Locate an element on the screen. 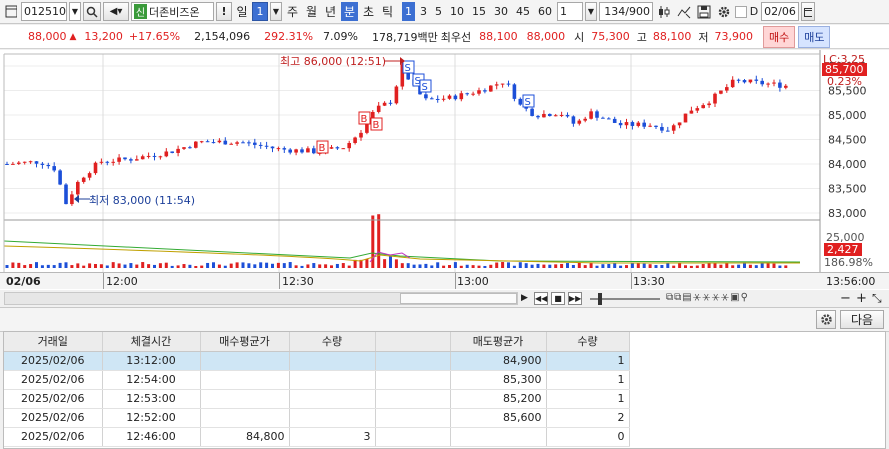  zoom-slider-handle is located at coordinates (600, 299).